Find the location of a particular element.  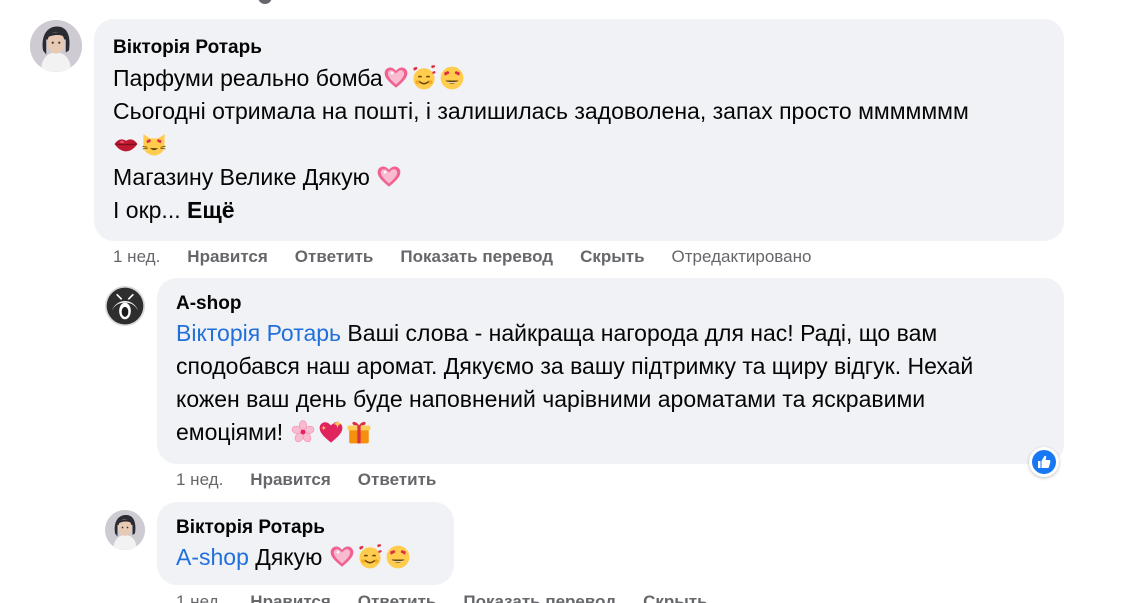

comment-author: A-shop is located at coordinates (611, 304).